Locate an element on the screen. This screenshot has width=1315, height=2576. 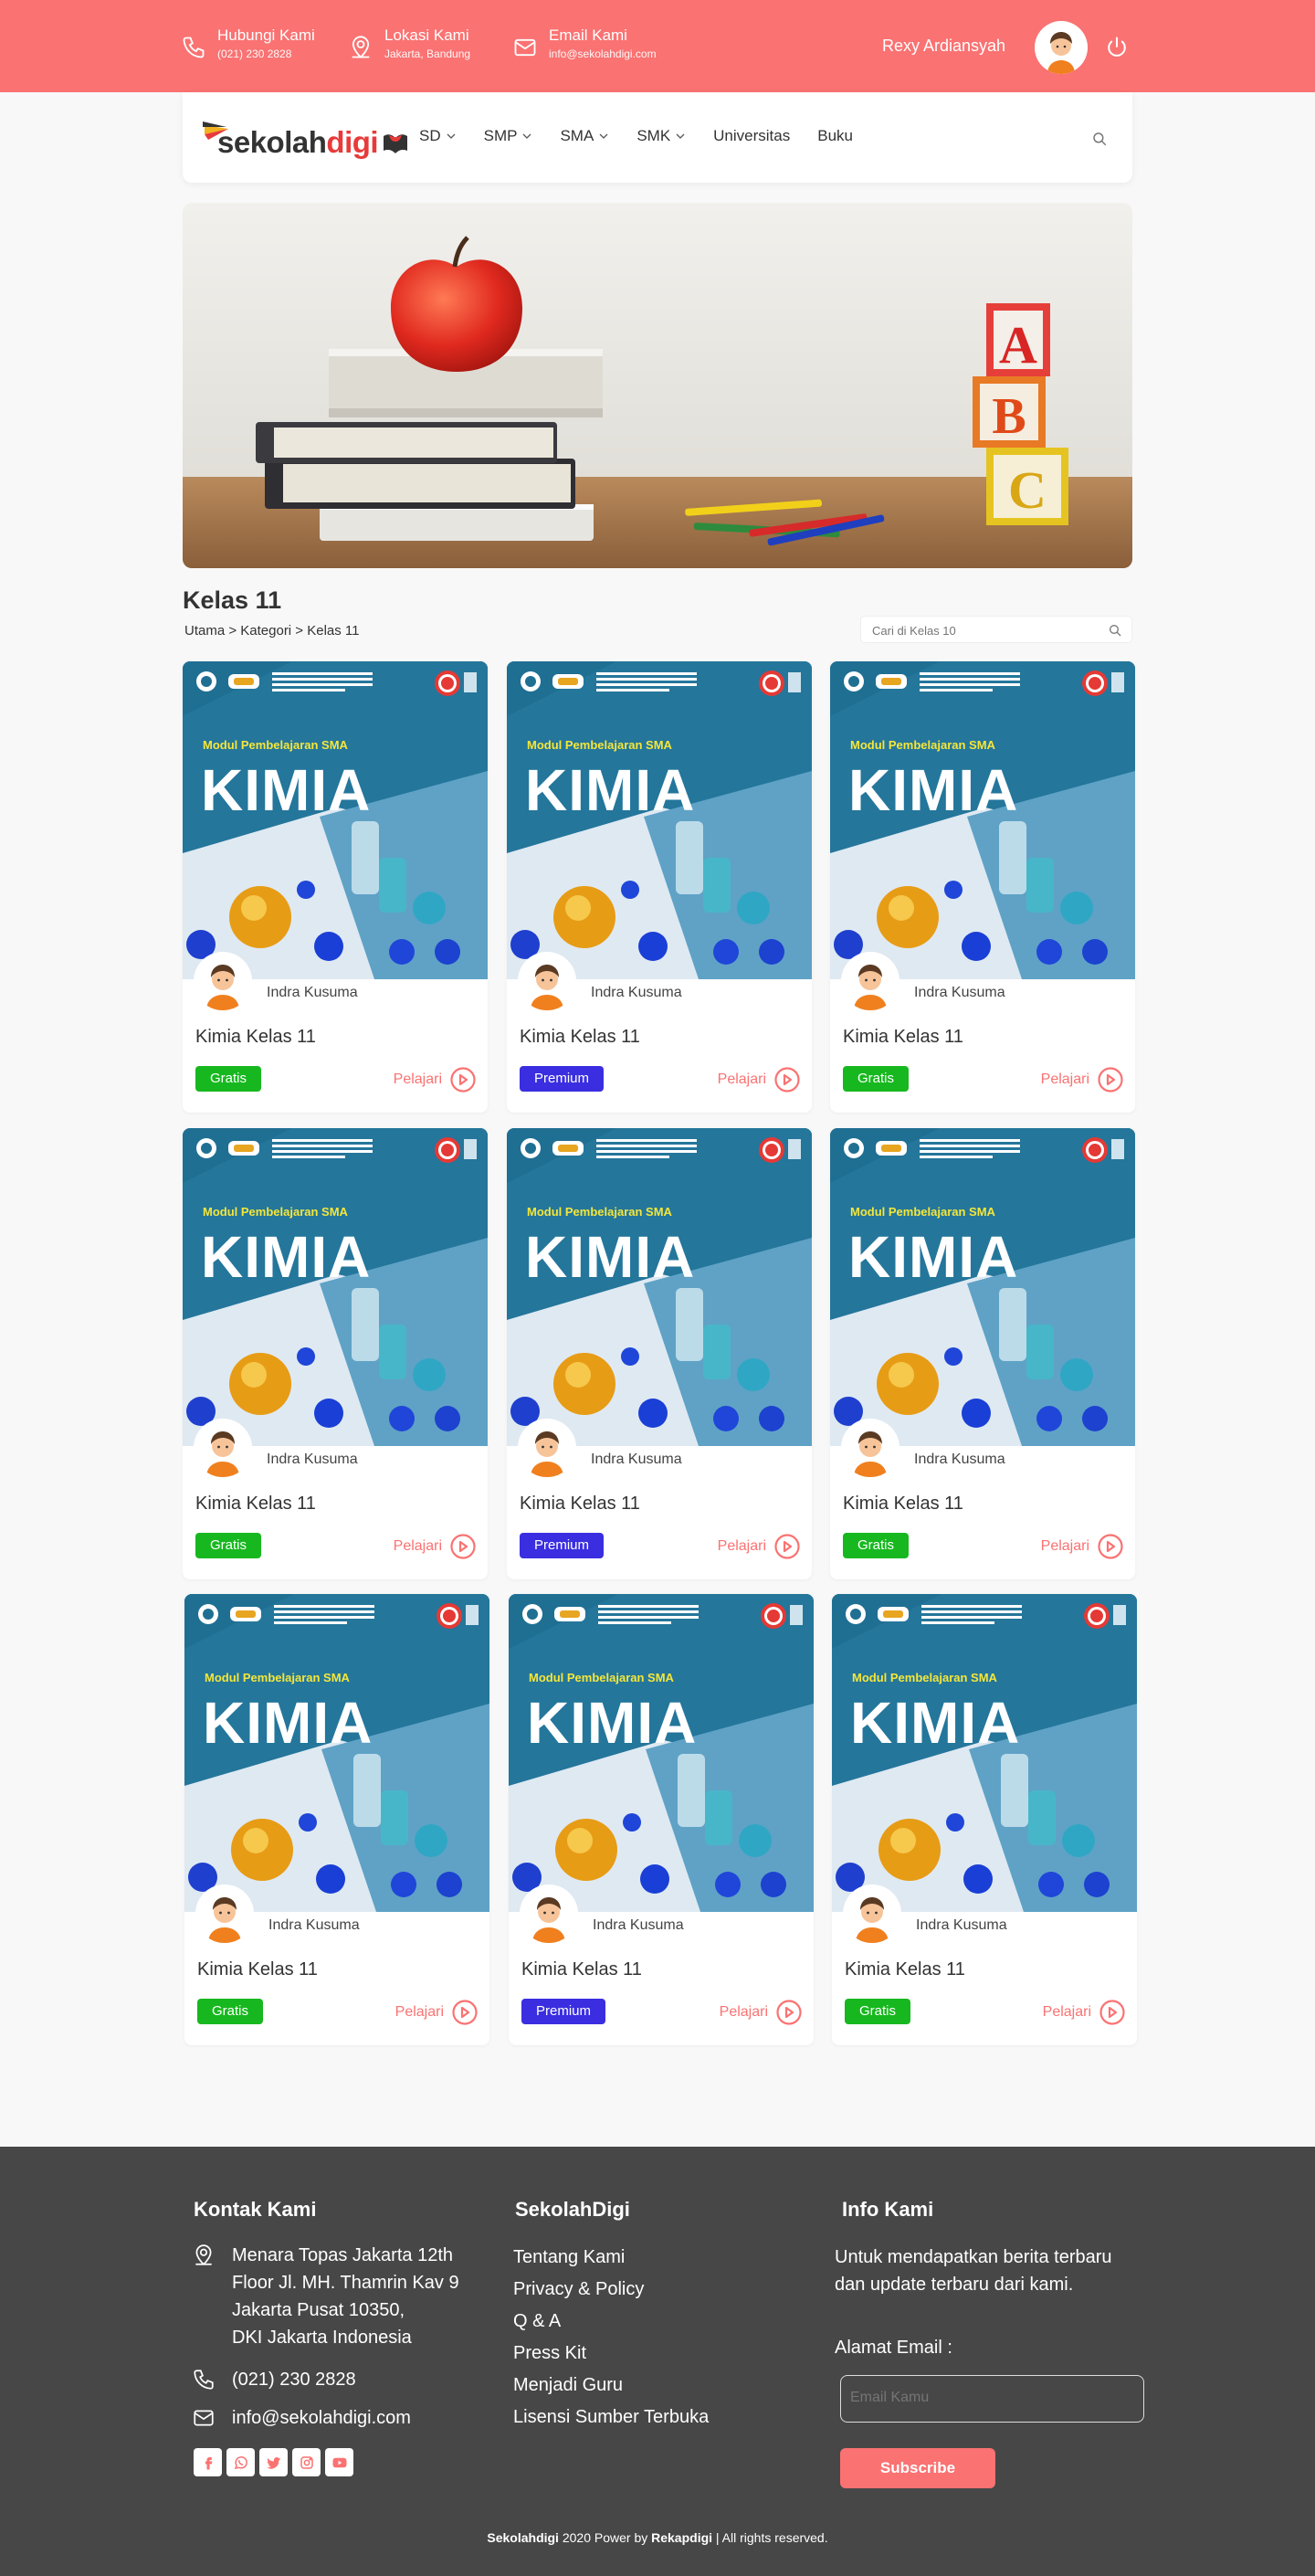
breadcrumb: Utama > Kategori > Kelas 11 is located at coordinates (272, 631).